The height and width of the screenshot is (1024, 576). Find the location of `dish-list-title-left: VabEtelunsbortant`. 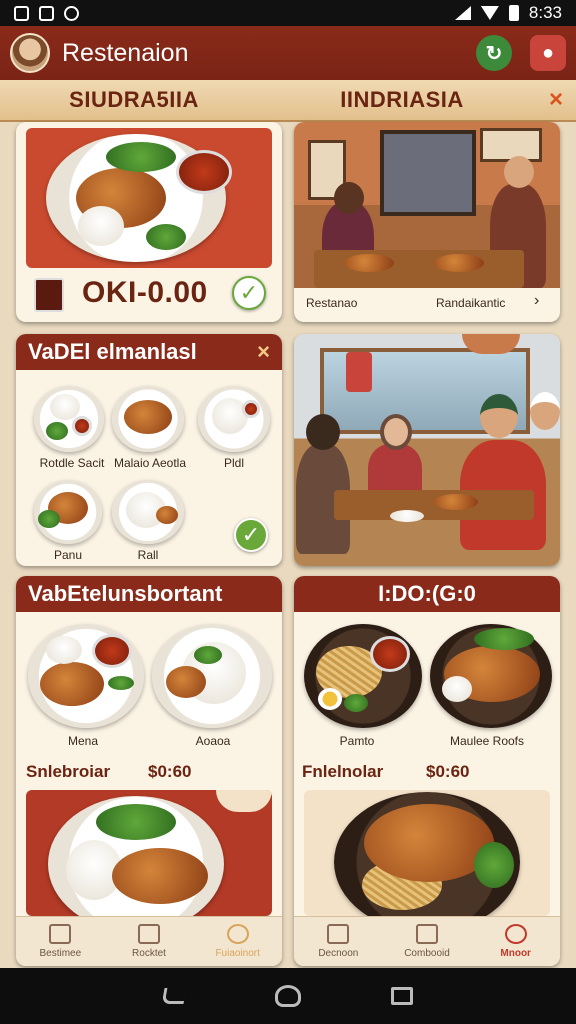

dish-list-title-left: VabEtelunsbortant is located at coordinates (125, 593).